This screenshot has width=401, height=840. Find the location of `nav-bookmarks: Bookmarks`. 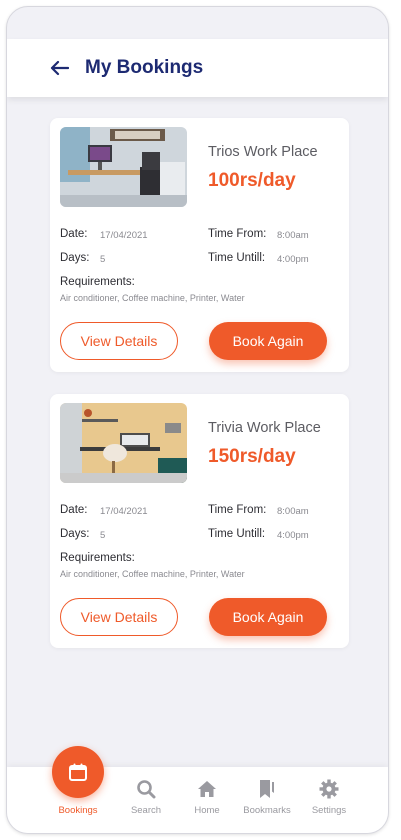

nav-bookmarks: Bookmarks is located at coordinates (267, 800).